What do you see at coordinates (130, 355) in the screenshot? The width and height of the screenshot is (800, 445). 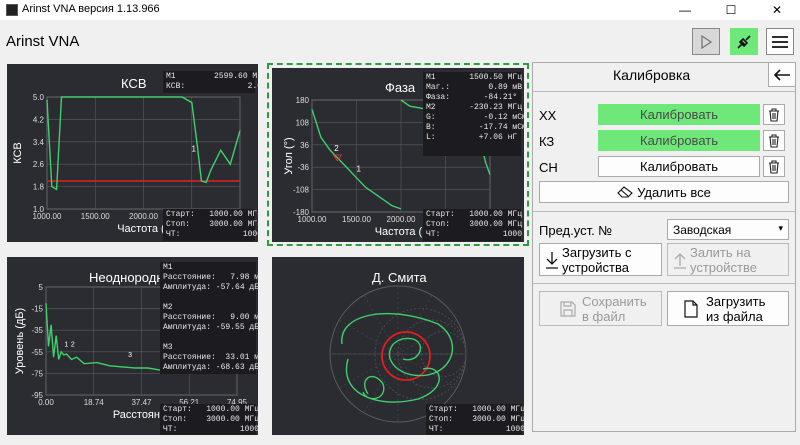 I see `marker-3-label: 3` at bounding box center [130, 355].